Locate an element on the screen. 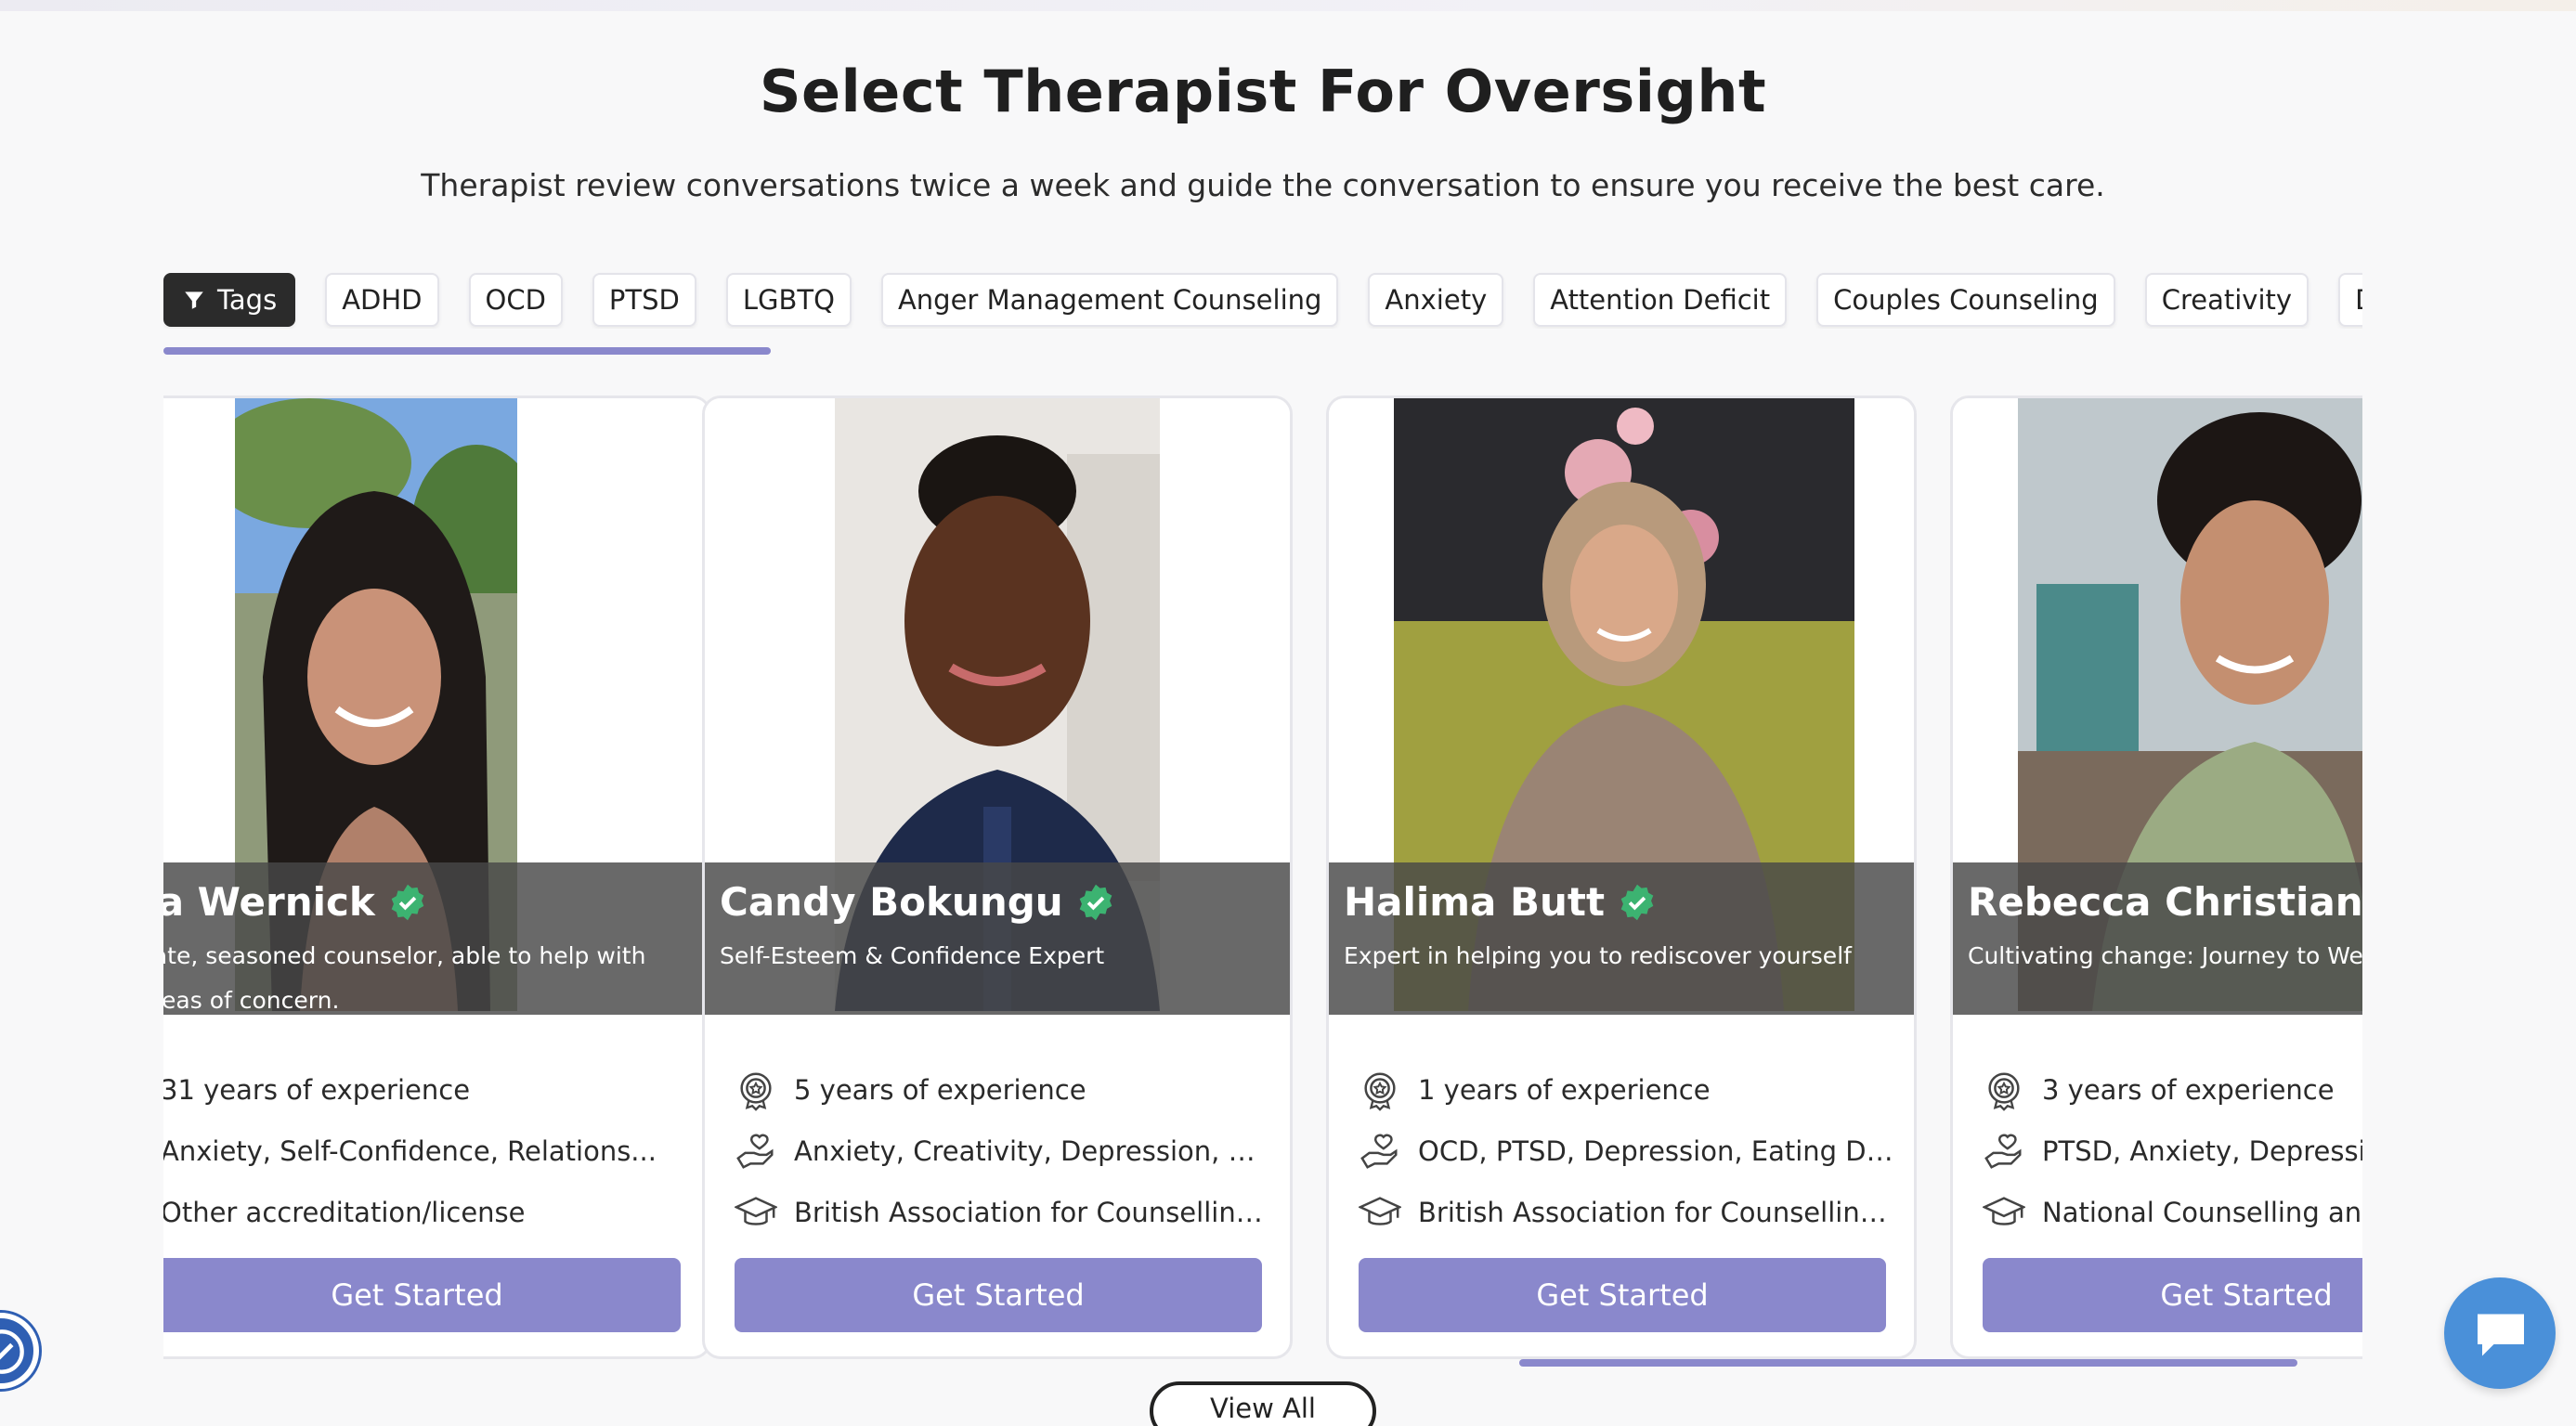  tag-depression: Depre is located at coordinates (2350, 300).